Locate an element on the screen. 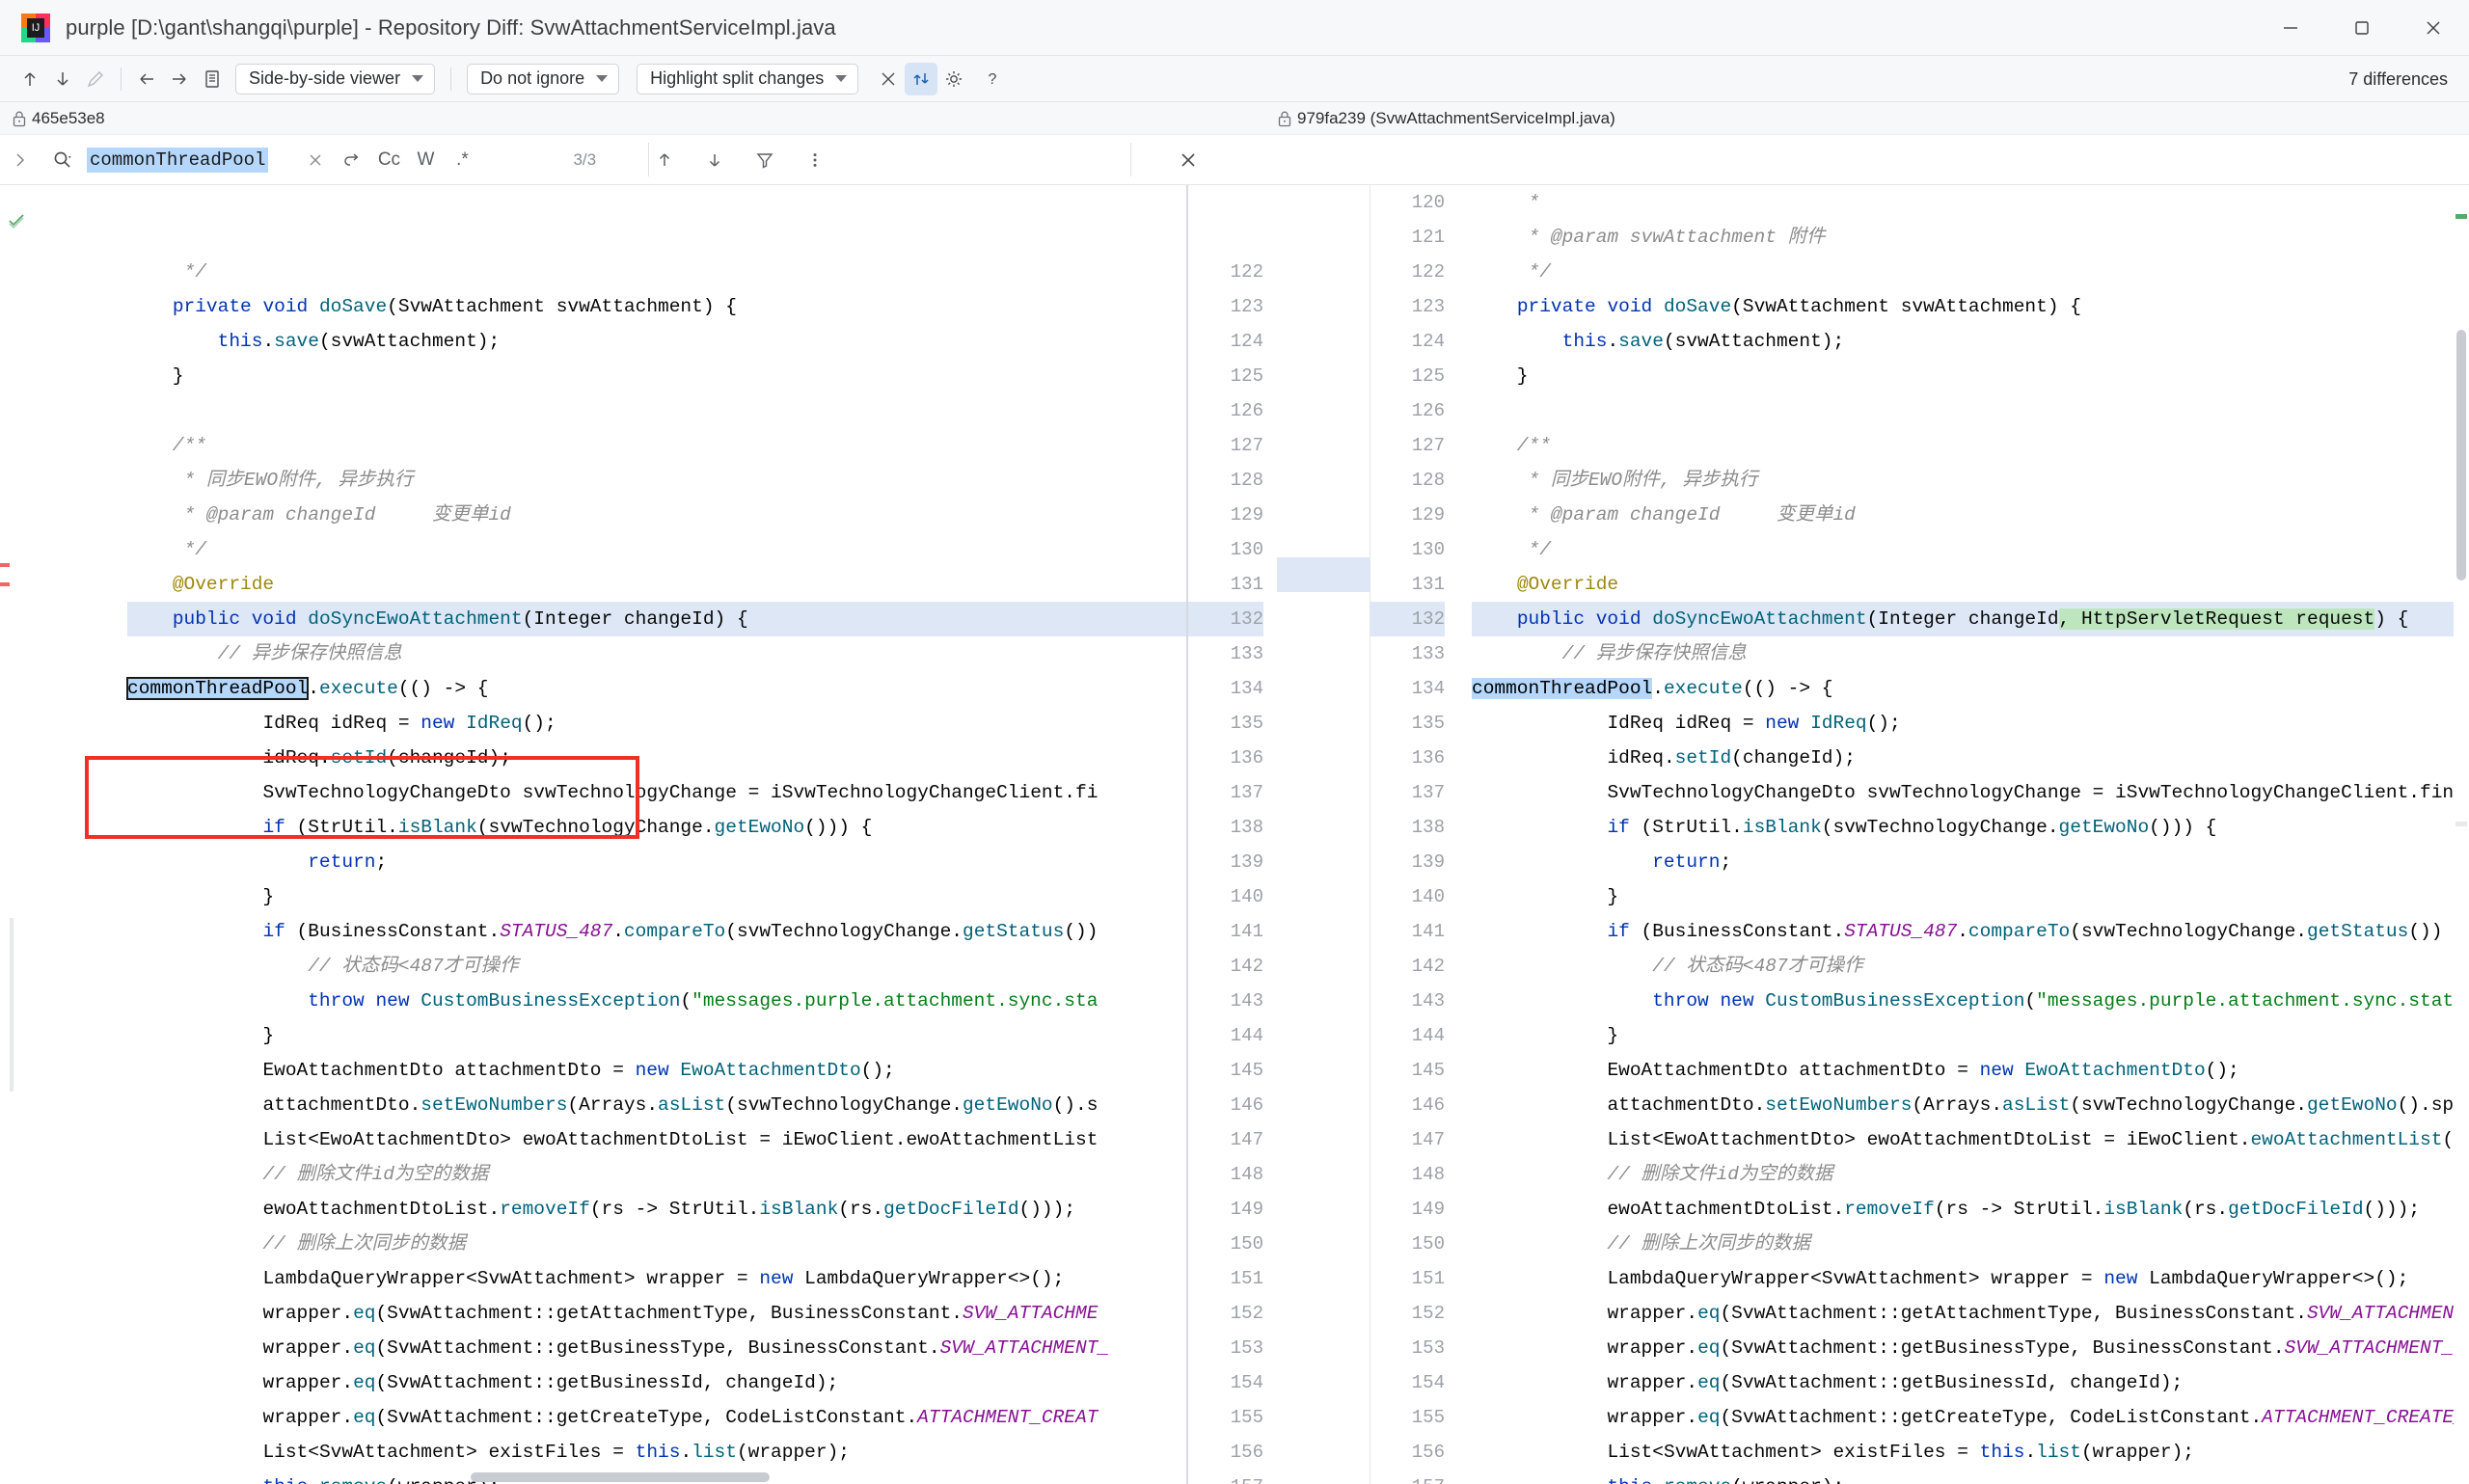  search-next-button is located at coordinates (714, 160).